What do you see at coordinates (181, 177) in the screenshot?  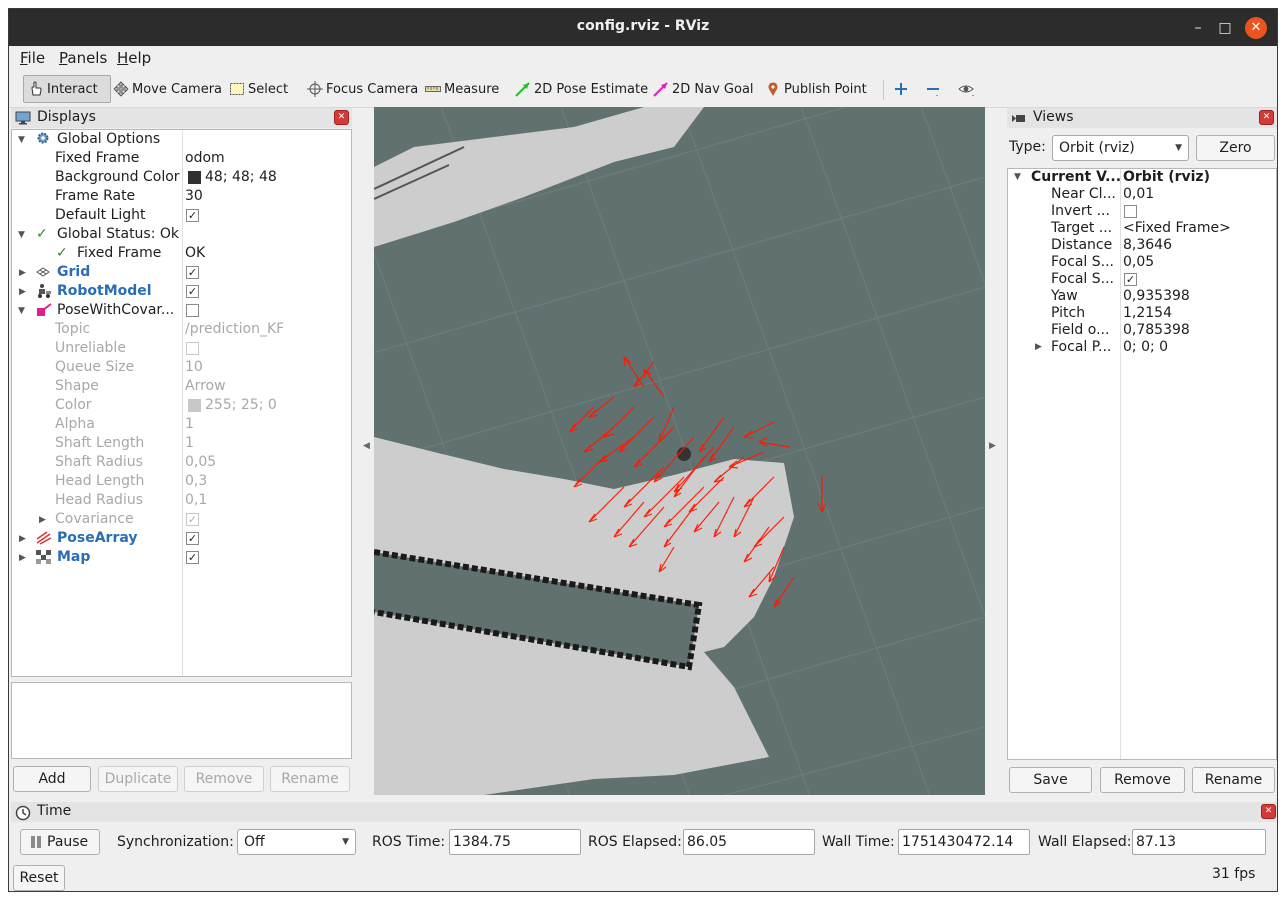 I see `tree-row-background-color: Background Color 48; 48; 48` at bounding box center [181, 177].